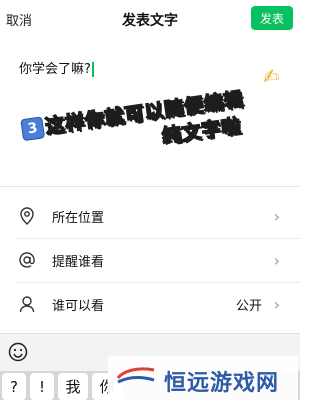 The width and height of the screenshot is (320, 400). I want to click on option-location: 所在位置 ›, so click(150, 216).